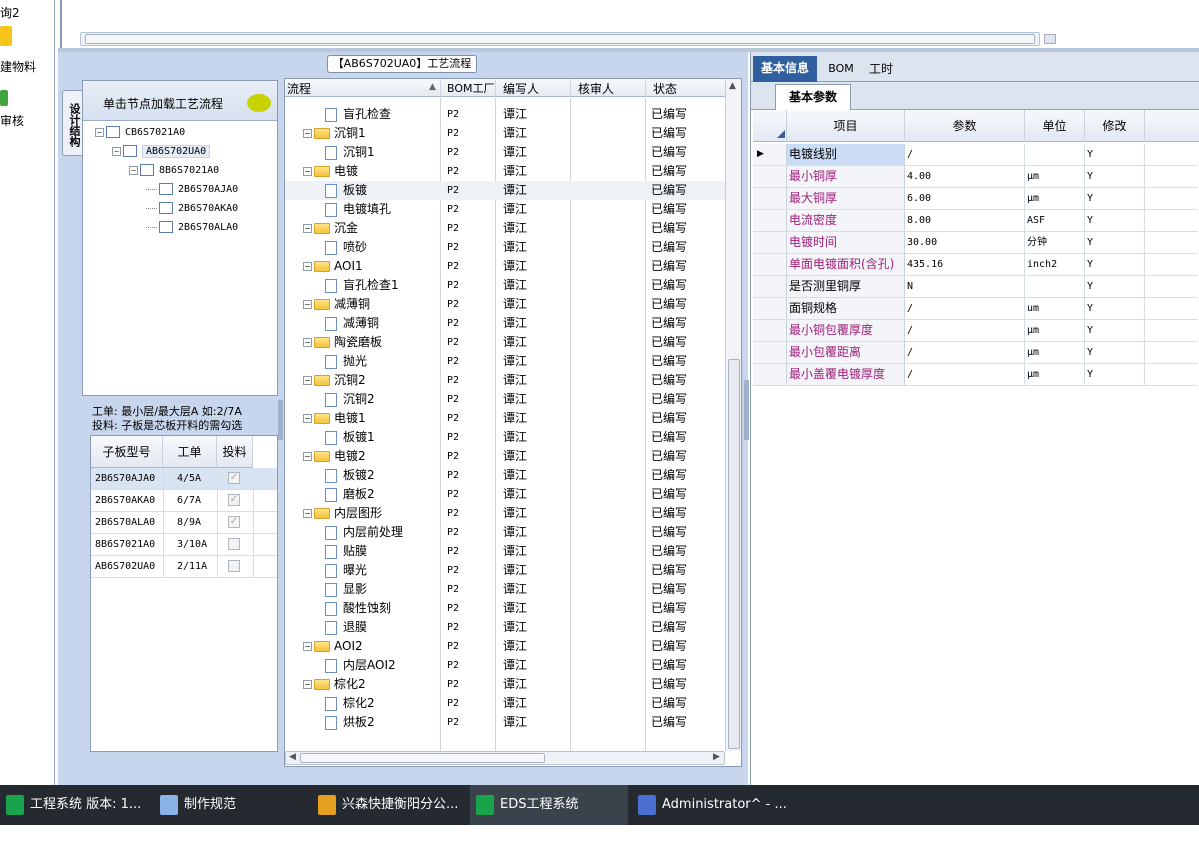 This screenshot has height=865, width=1199. What do you see at coordinates (505, 475) in the screenshot?
I see `flow-row: 板镀2 P2 谭江 已编写` at bounding box center [505, 475].